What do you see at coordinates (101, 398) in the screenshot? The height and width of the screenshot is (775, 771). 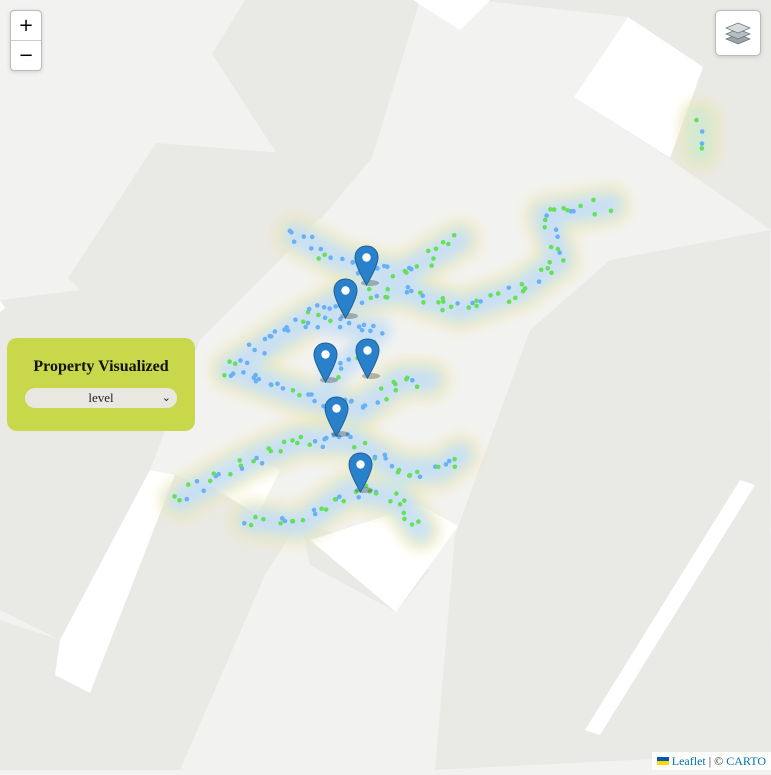 I see `property-select: level ⌄` at bounding box center [101, 398].